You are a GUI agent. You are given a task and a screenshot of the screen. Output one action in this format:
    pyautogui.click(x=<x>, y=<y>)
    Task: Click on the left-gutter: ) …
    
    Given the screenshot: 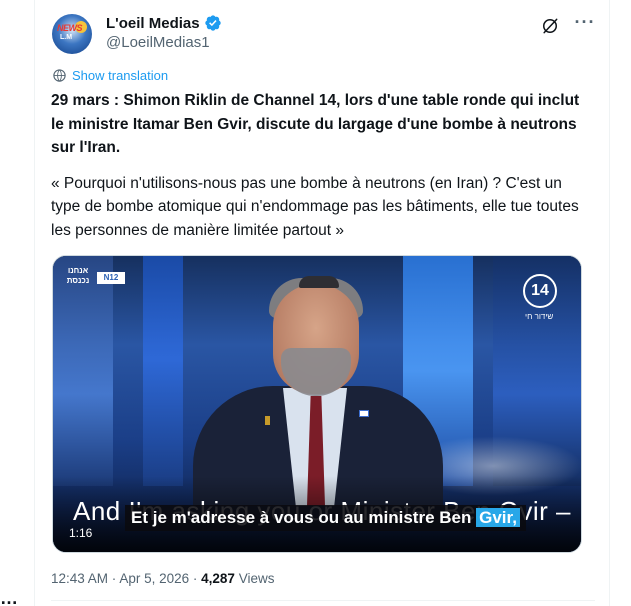 What is the action you would take?
    pyautogui.click(x=17, y=303)
    